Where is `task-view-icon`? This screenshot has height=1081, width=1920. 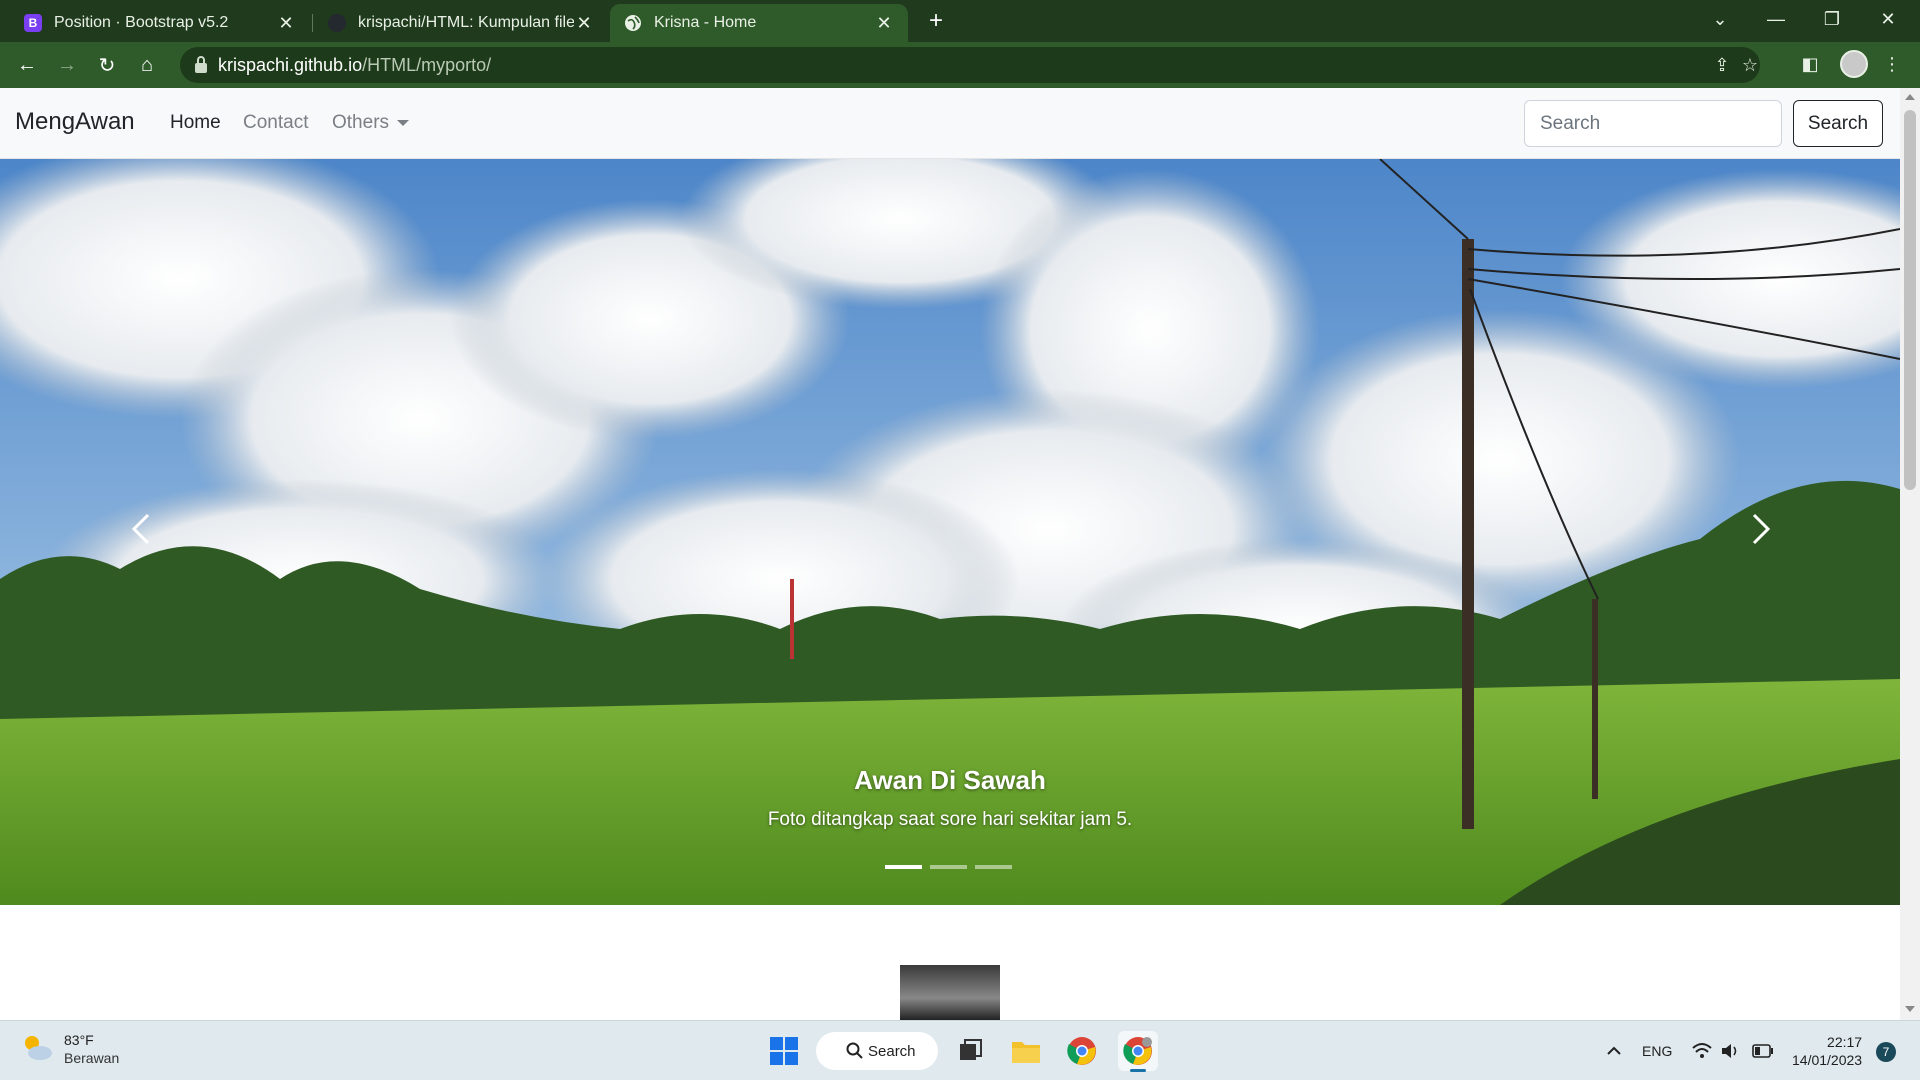 task-view-icon is located at coordinates (970, 1051).